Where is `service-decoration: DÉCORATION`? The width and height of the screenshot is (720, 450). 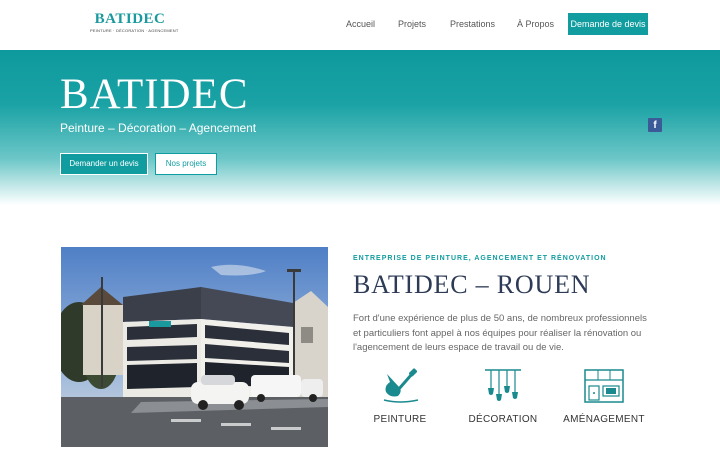 service-decoration: DÉCORATION is located at coordinates (503, 396).